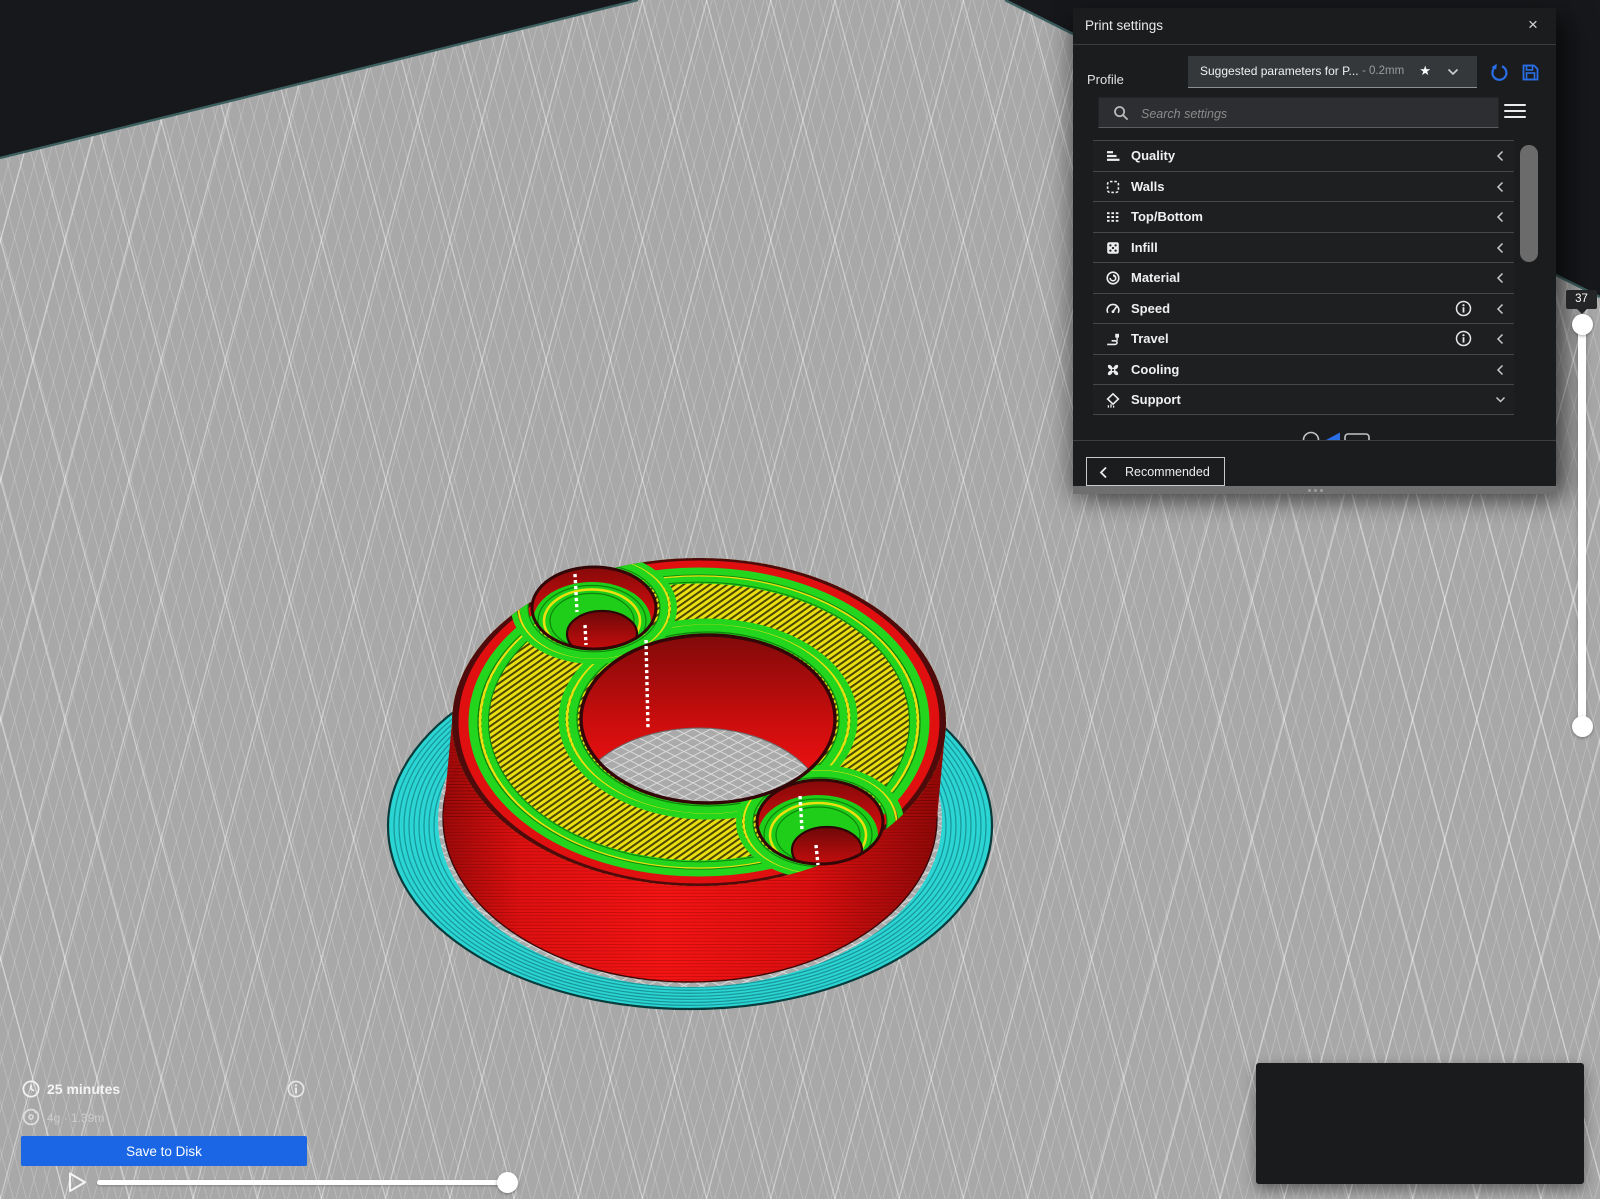 Image resolution: width=1600 pixels, height=1199 pixels. What do you see at coordinates (1314, 26) in the screenshot?
I see `panel-titlebar: Print settings ×` at bounding box center [1314, 26].